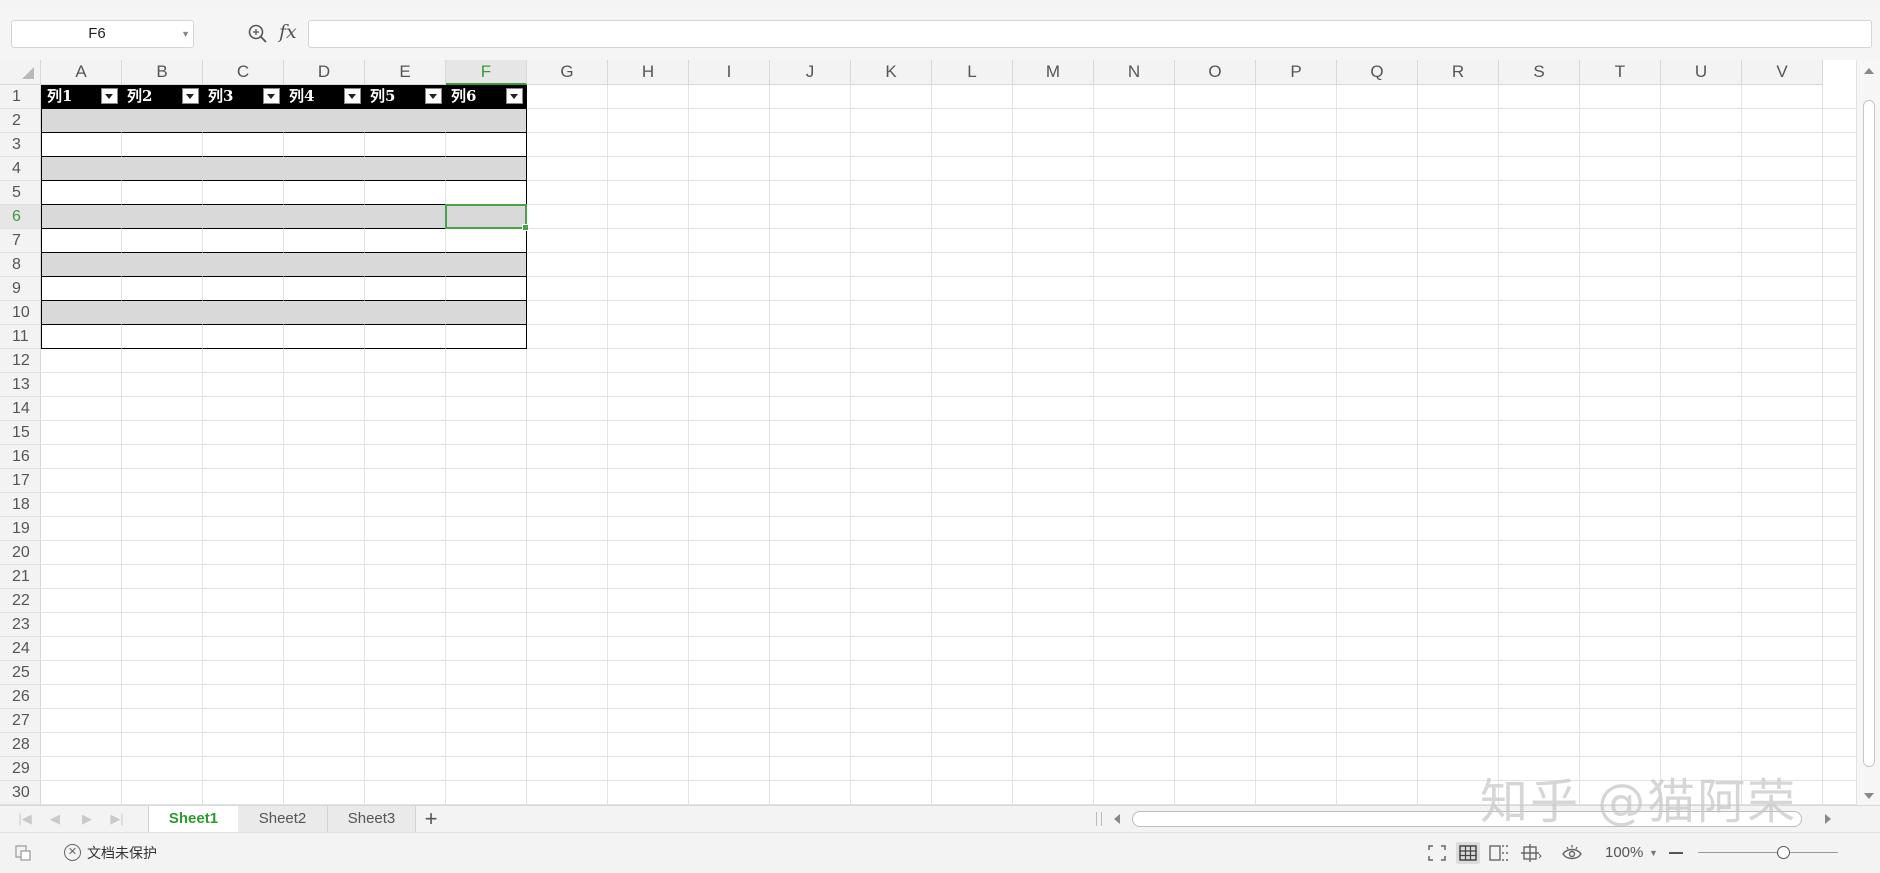 This screenshot has height=873, width=1880. I want to click on row-header-16: 16, so click(20, 457).